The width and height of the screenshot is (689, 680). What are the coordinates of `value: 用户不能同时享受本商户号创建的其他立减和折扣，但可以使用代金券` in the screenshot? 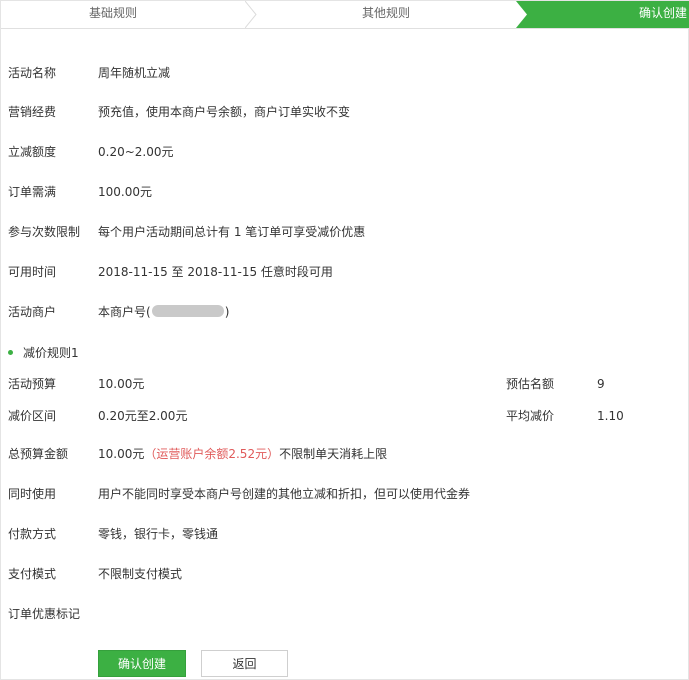 It's located at (284, 494).